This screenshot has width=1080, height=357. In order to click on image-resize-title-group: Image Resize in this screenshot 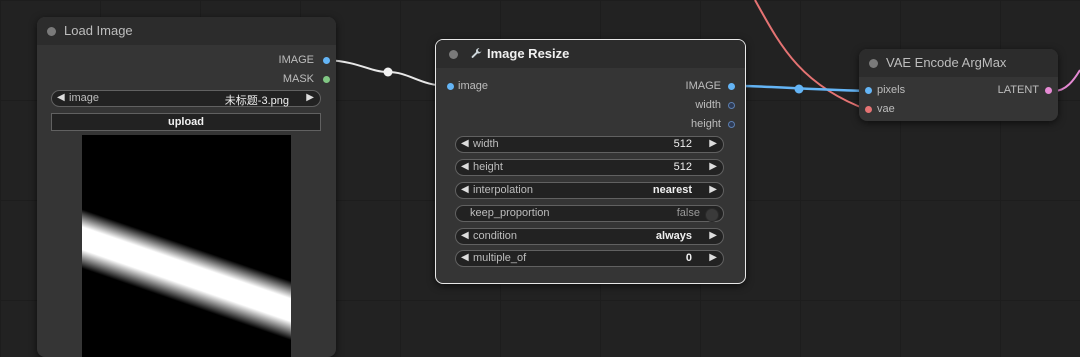, I will do `click(519, 53)`.